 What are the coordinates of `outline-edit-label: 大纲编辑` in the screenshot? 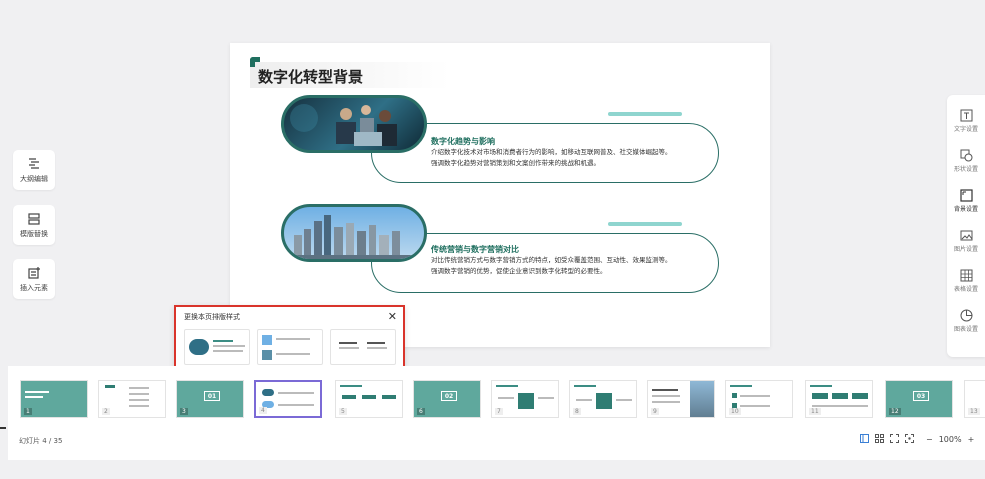 It's located at (34, 178).